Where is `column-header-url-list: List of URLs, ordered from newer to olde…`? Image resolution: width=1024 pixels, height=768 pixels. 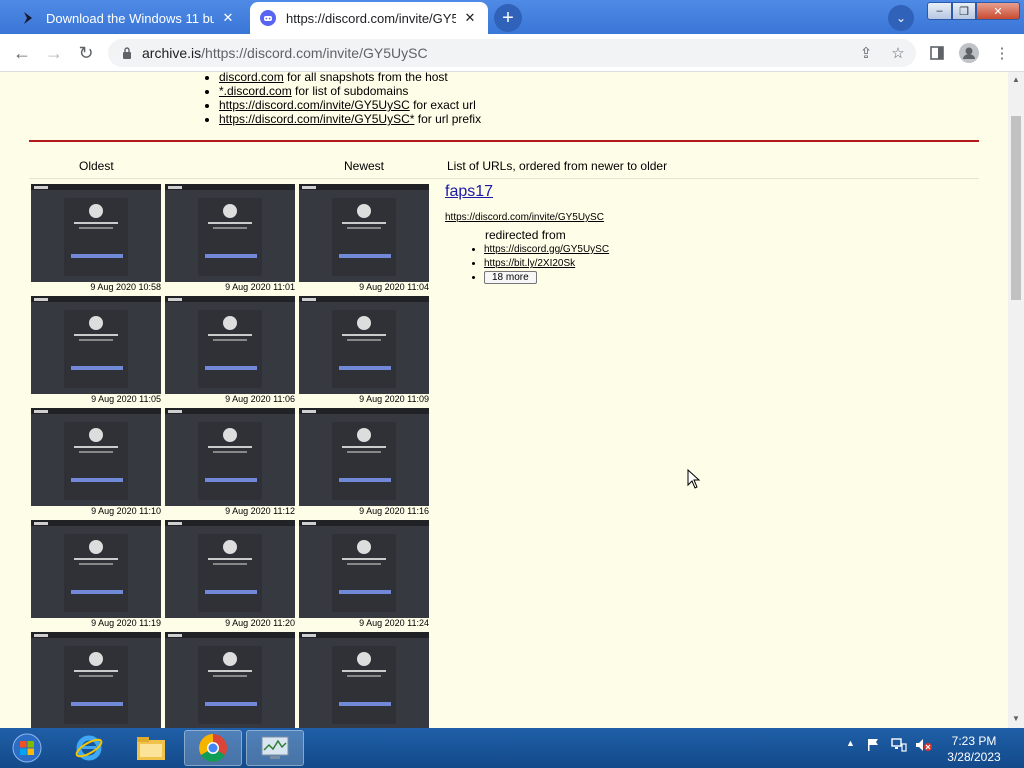
column-header-url-list: List of URLs, ordered from newer to olde… is located at coordinates (557, 166).